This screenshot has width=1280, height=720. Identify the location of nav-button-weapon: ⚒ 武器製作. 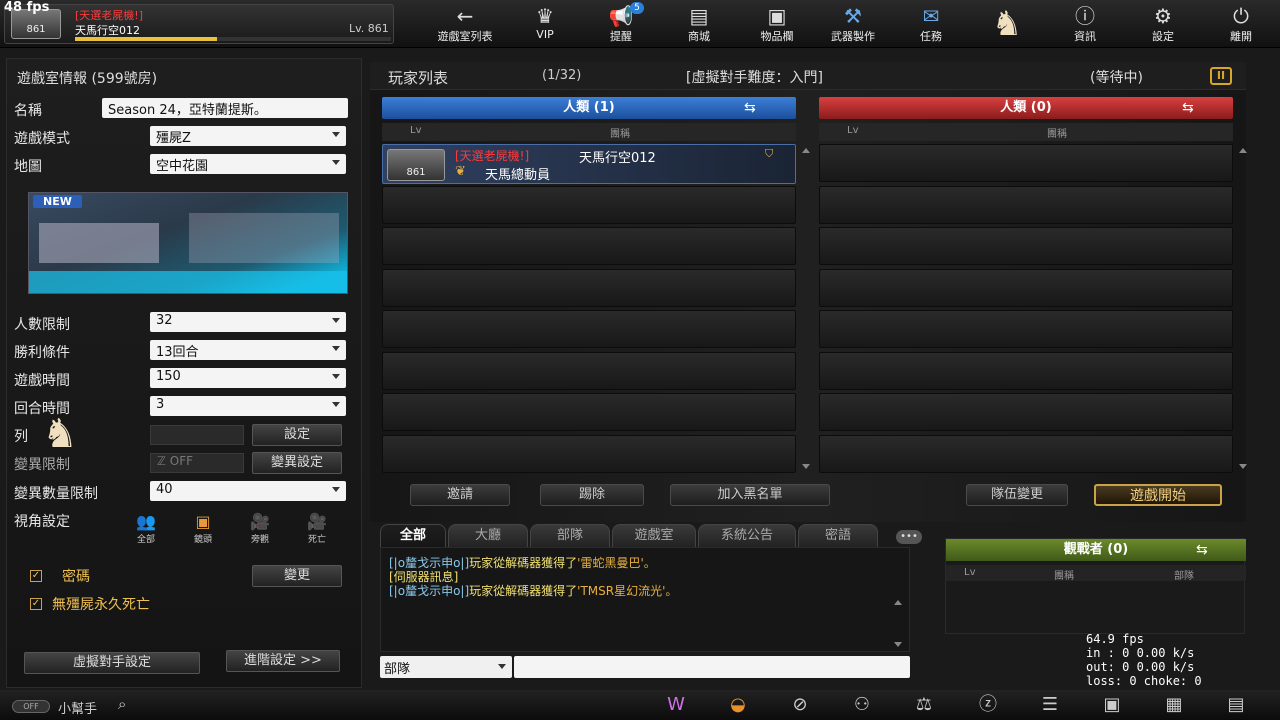
(853, 25).